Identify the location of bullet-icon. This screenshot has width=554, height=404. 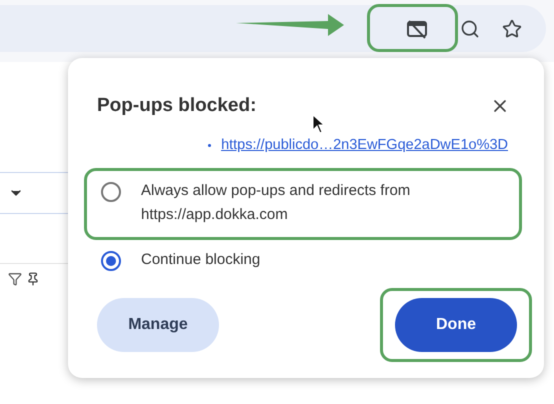
(210, 145).